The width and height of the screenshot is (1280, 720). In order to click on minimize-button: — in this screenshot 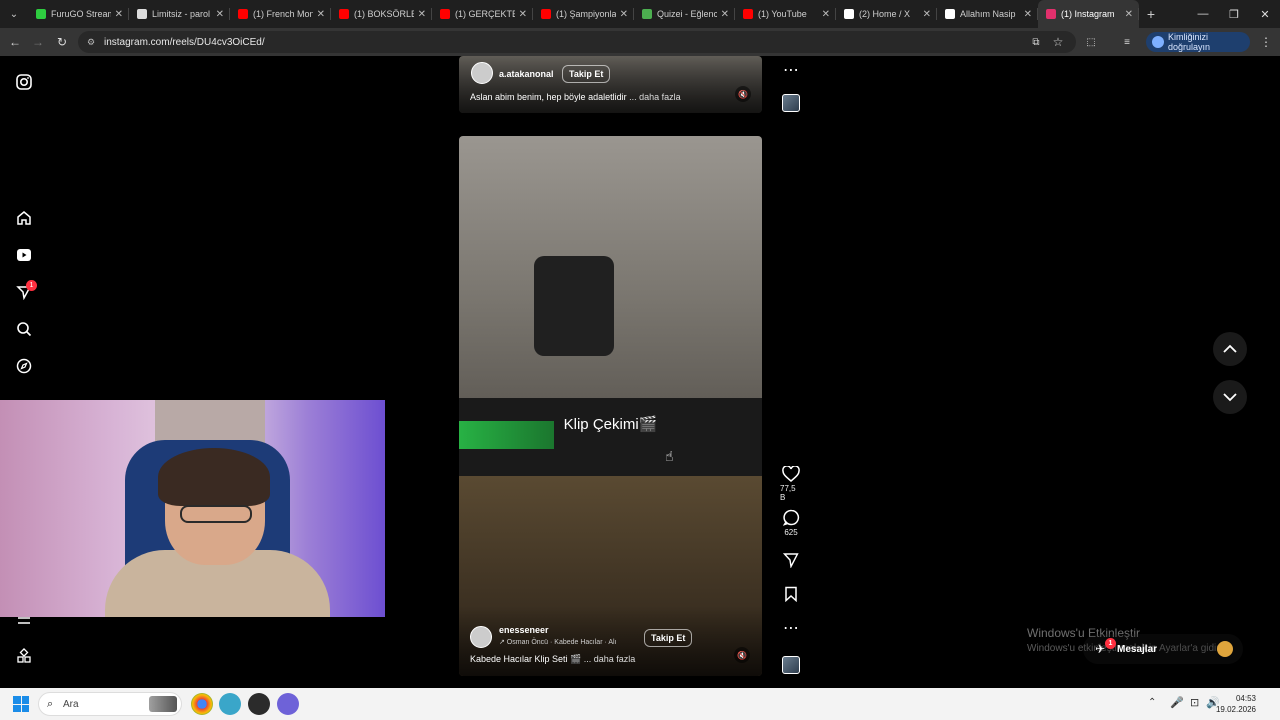, I will do `click(1203, 14)`.